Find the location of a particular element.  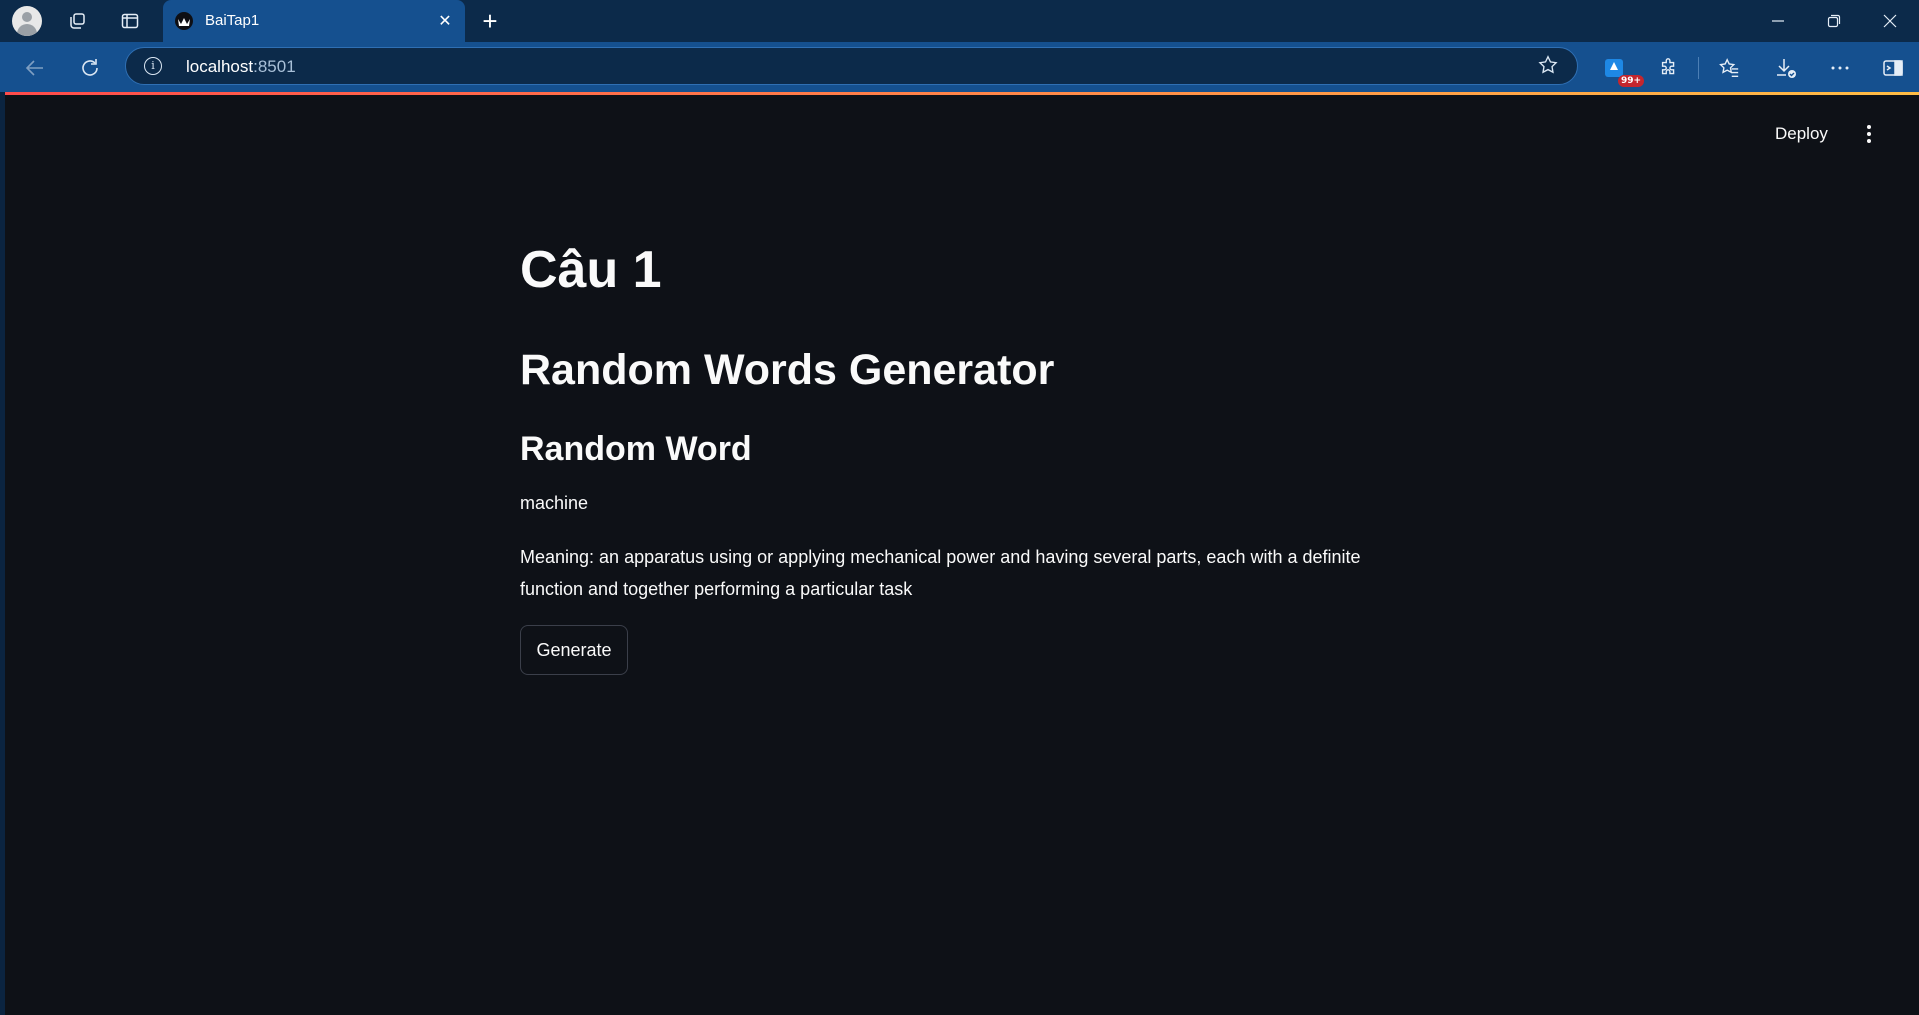

new-tab-button: + is located at coordinates (490, 21).